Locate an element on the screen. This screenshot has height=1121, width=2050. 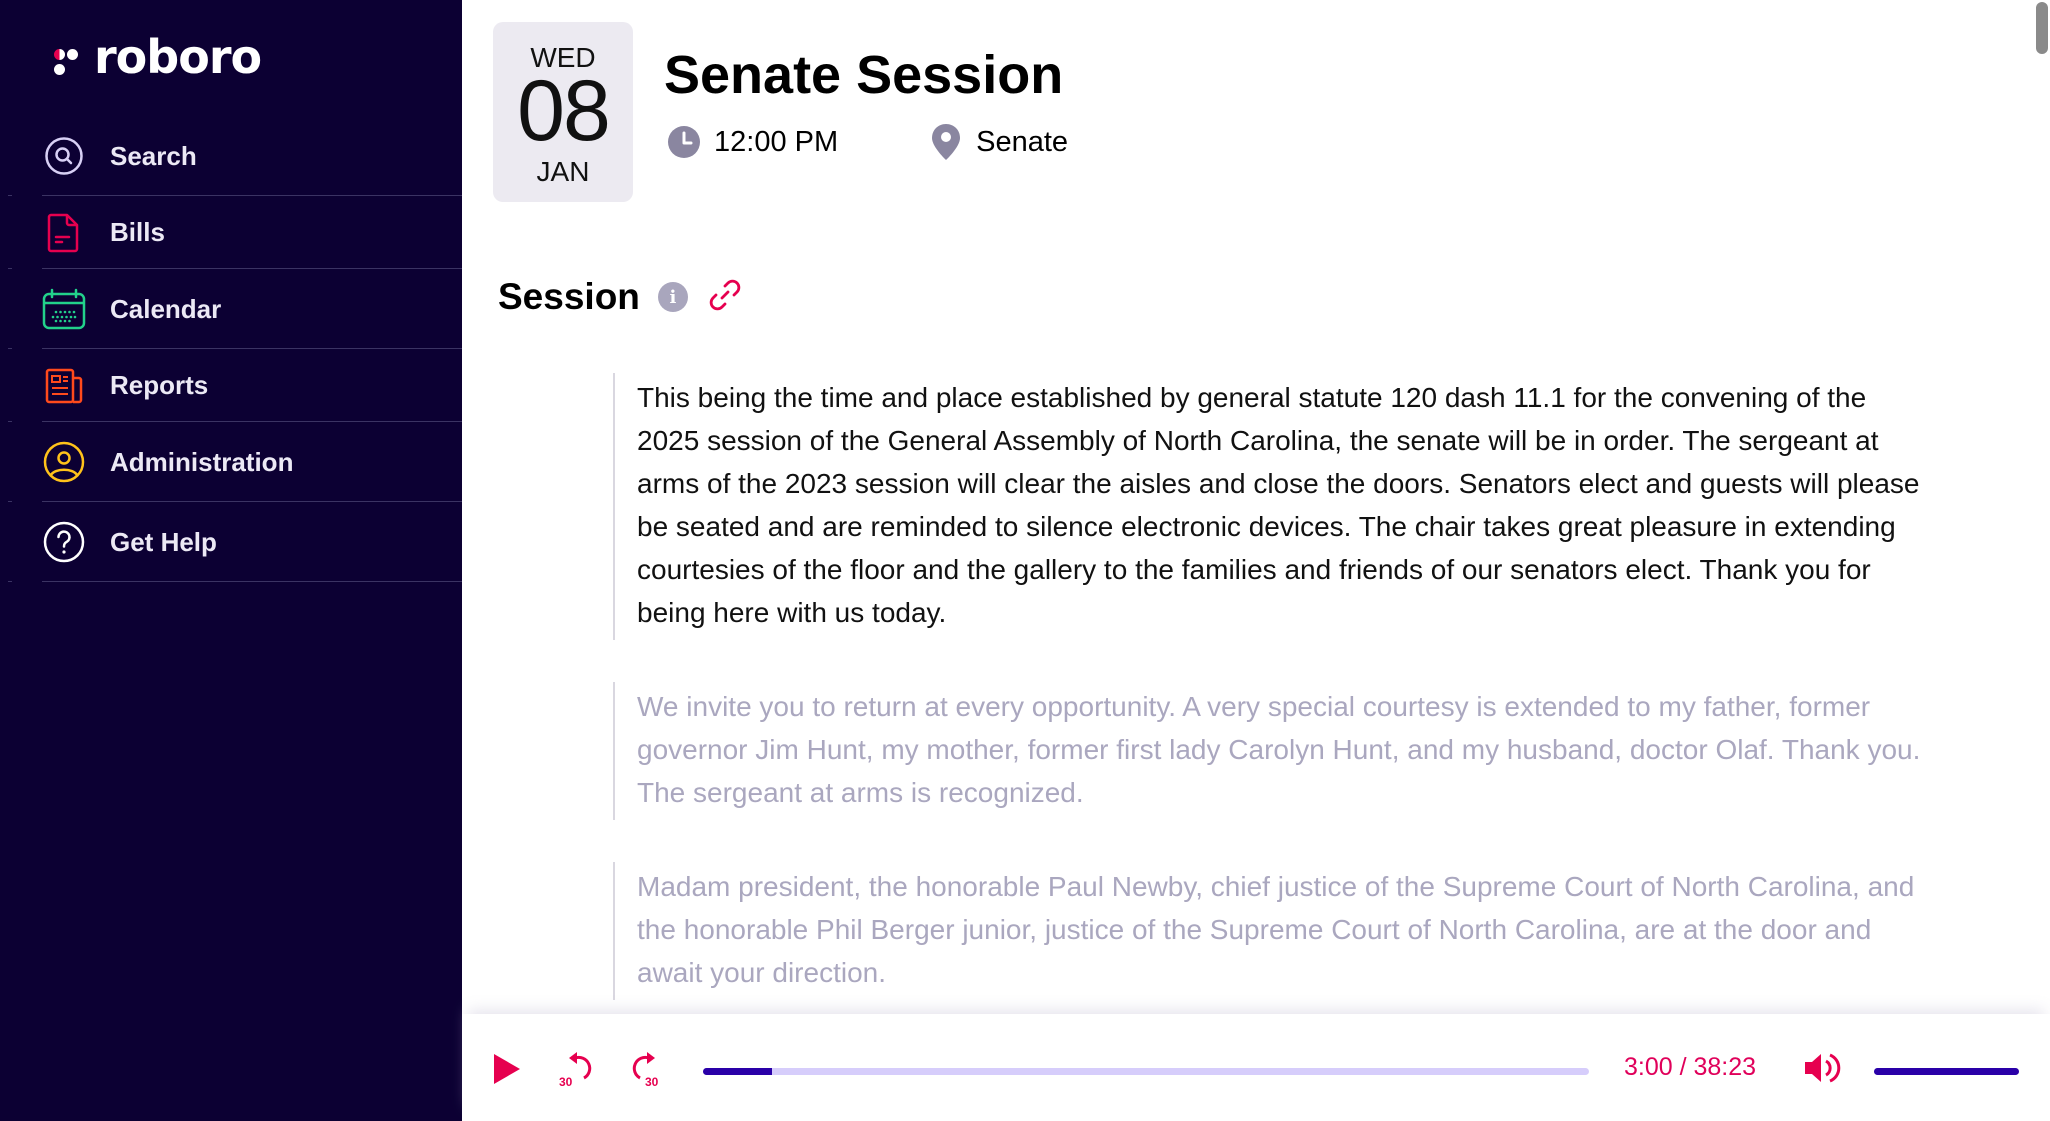
audio-player: 30 30 3:00 / 38:23 is located at coordinates (1256, 1067).